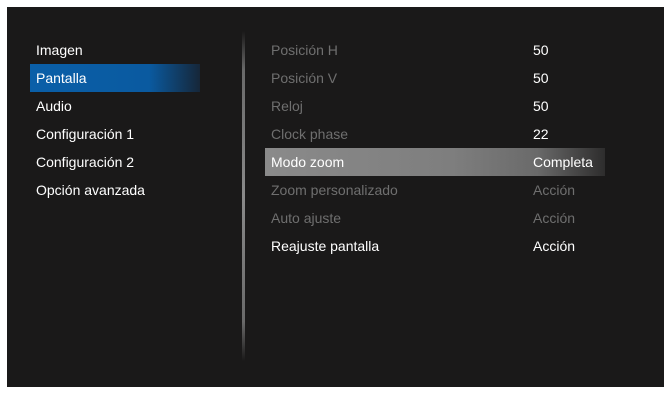 The height and width of the screenshot is (394, 671). What do you see at coordinates (304, 78) in the screenshot?
I see `setting-label: Posición V` at bounding box center [304, 78].